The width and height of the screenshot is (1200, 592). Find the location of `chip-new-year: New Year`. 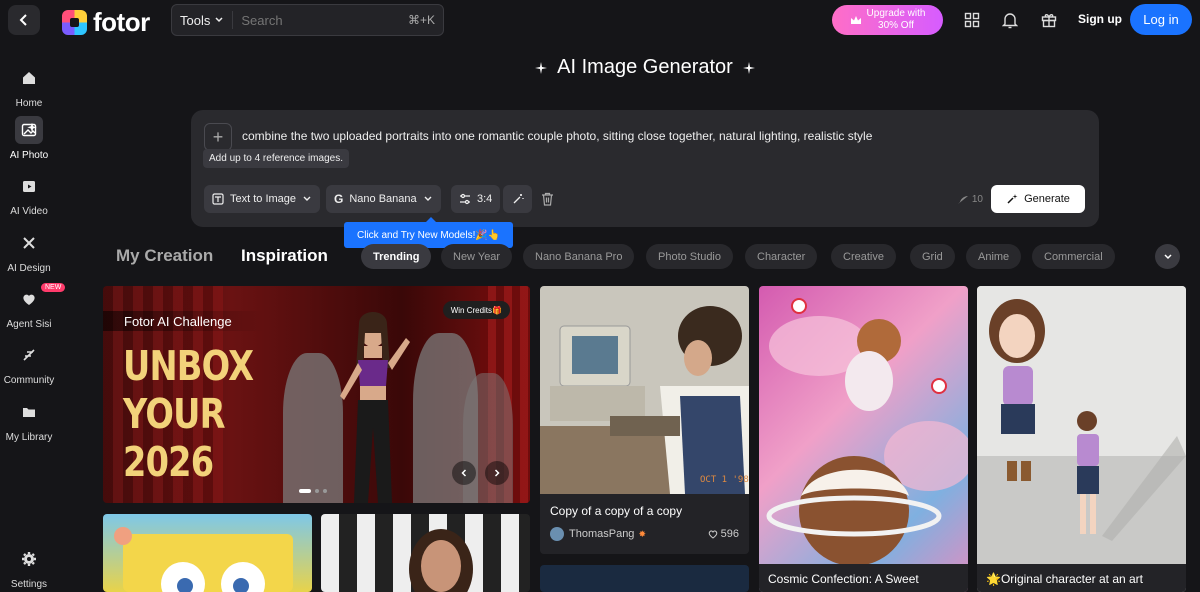

chip-new-year: New Year is located at coordinates (477, 256).